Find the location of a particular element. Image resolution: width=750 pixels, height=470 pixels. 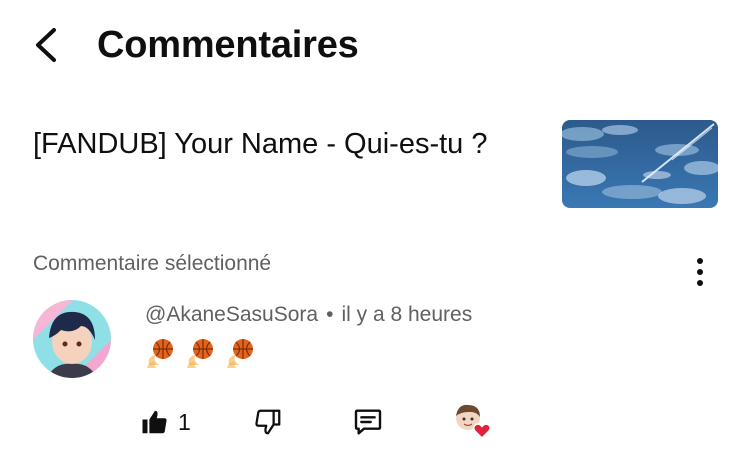

dislike-button is located at coordinates (268, 422).